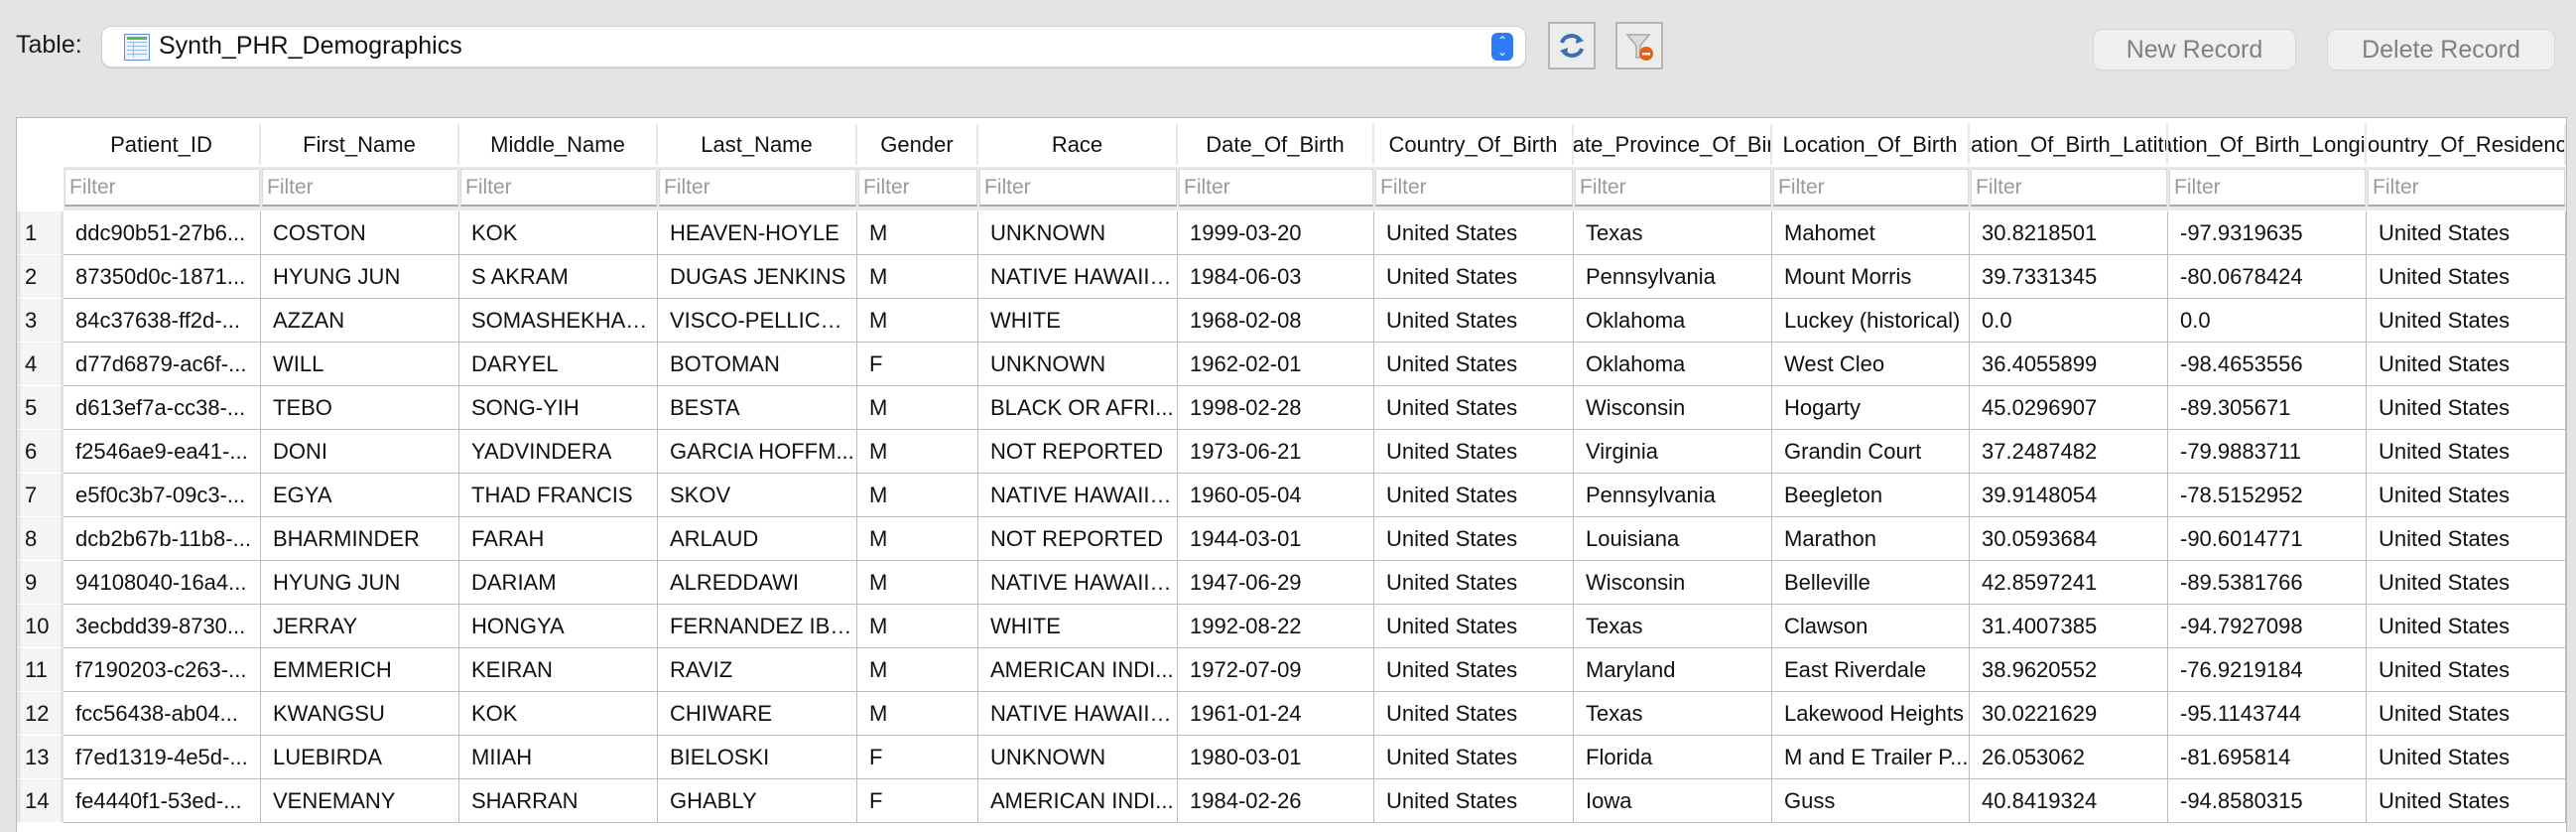 Image resolution: width=2576 pixels, height=832 pixels. What do you see at coordinates (360, 321) in the screenshot?
I see `table-cell: AZZAN` at bounding box center [360, 321].